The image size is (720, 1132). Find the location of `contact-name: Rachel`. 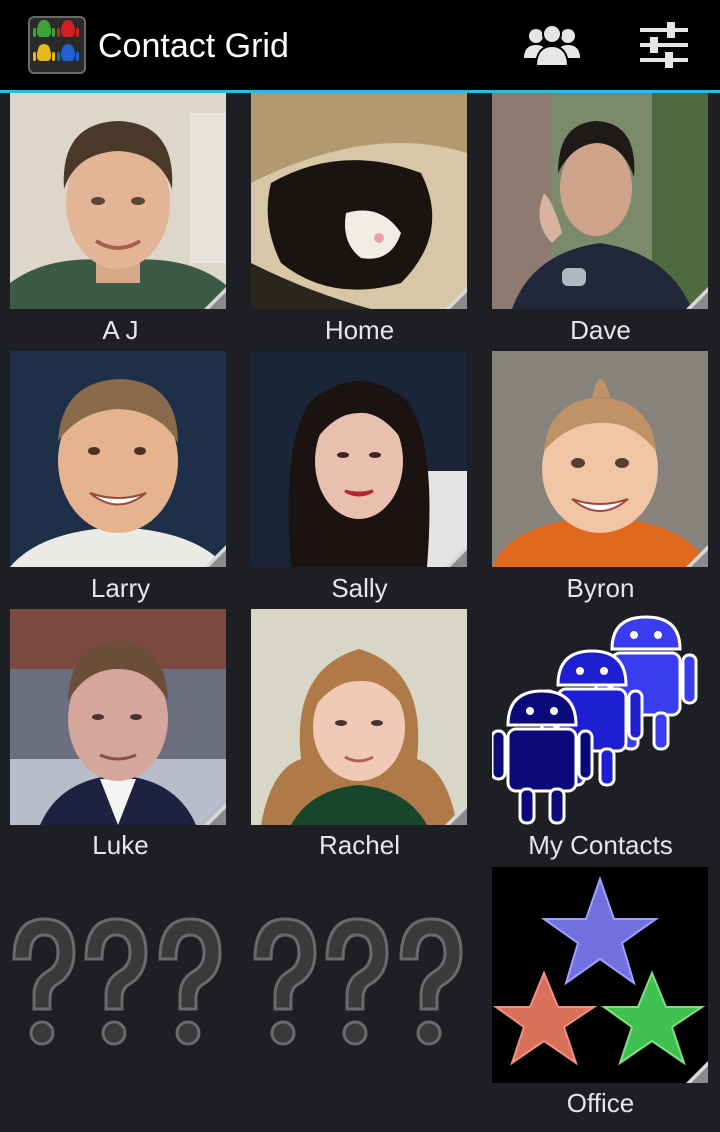

contact-name: Rachel is located at coordinates (359, 845).